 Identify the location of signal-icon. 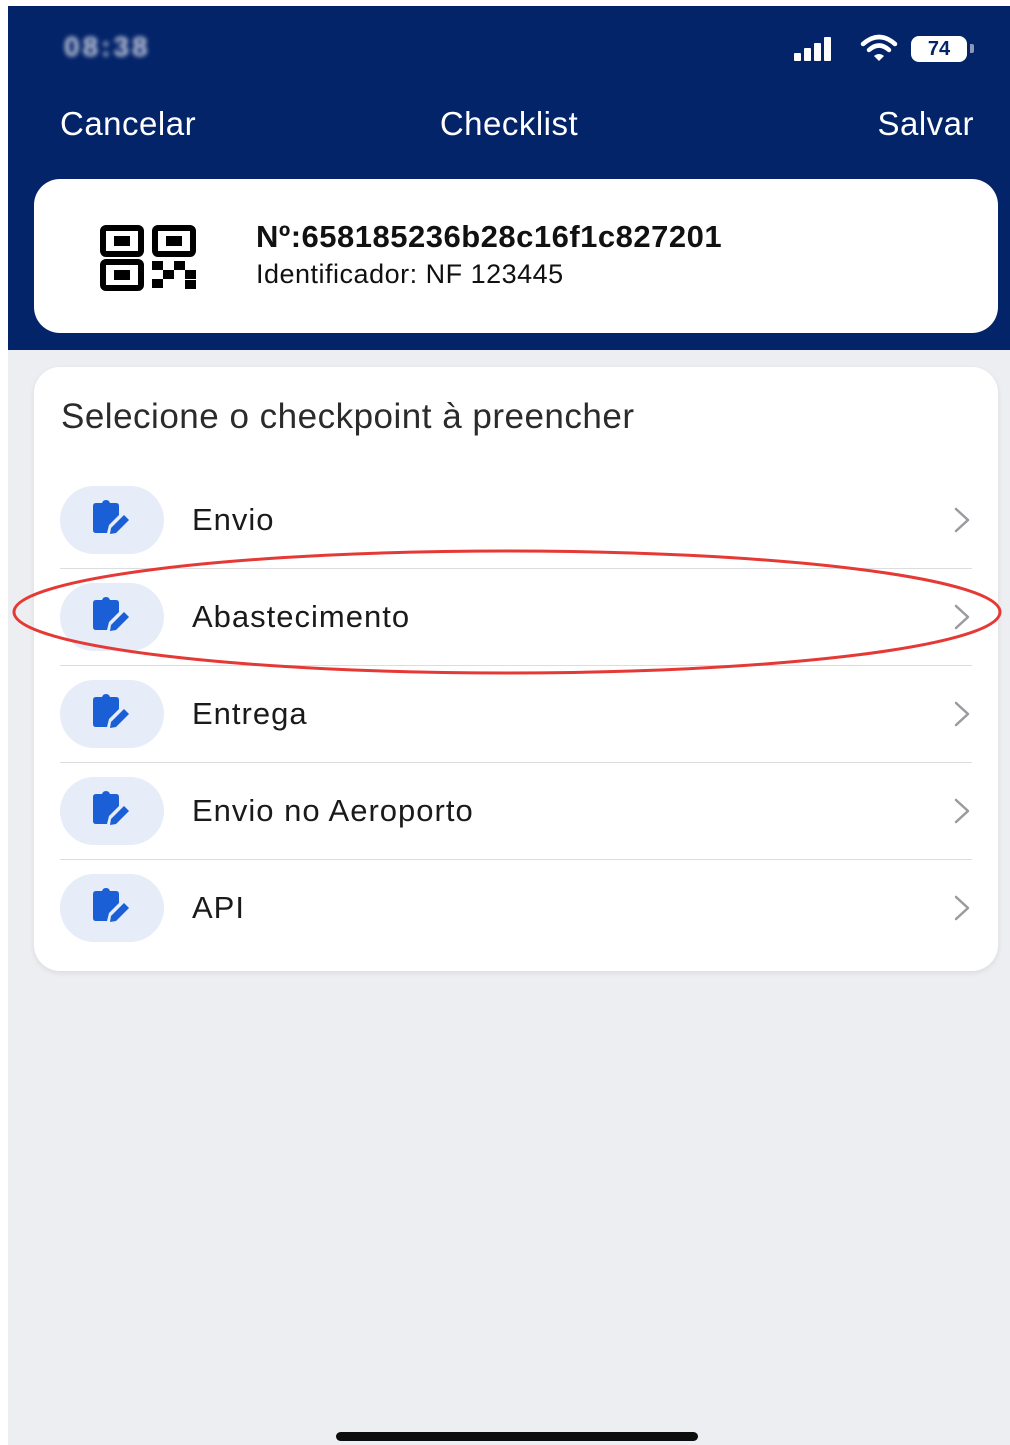
(813, 49).